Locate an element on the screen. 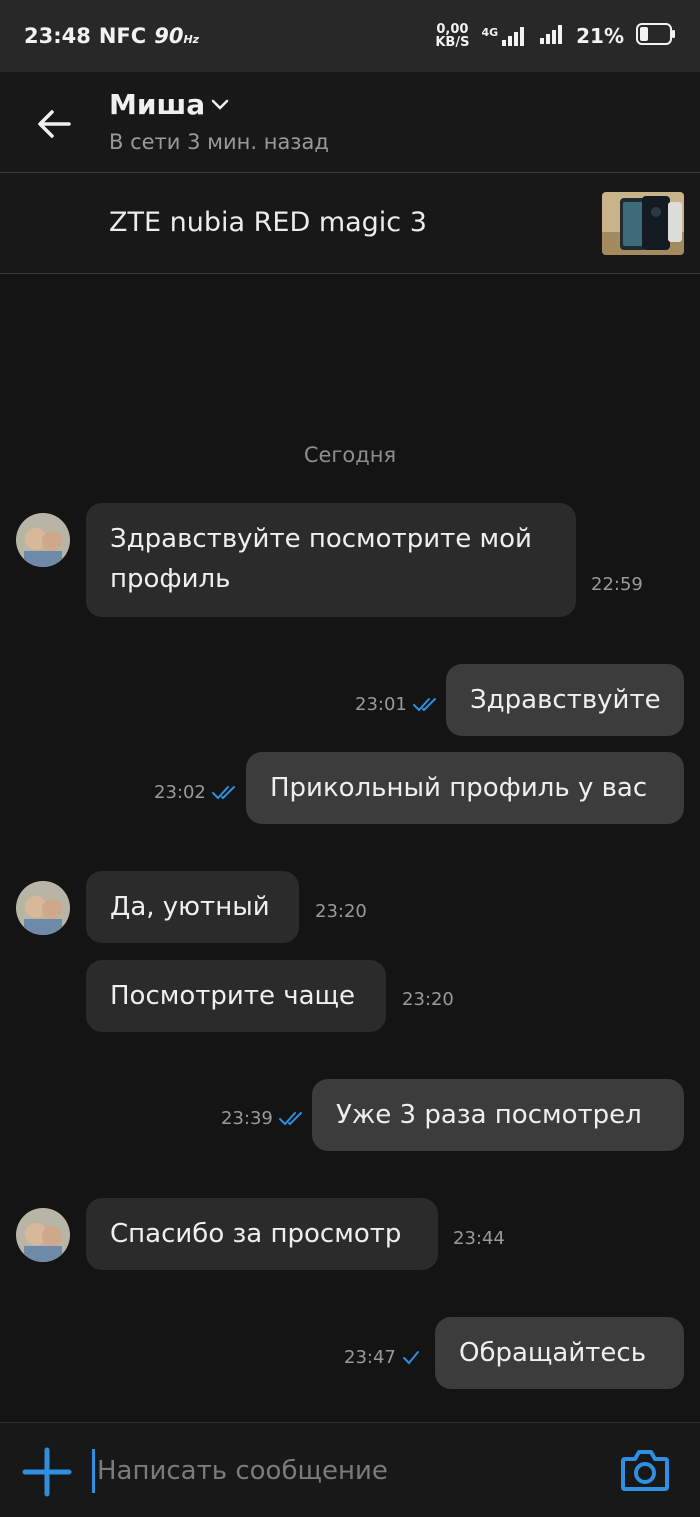 The height and width of the screenshot is (1517, 700). product-thumbnail is located at coordinates (643, 223).